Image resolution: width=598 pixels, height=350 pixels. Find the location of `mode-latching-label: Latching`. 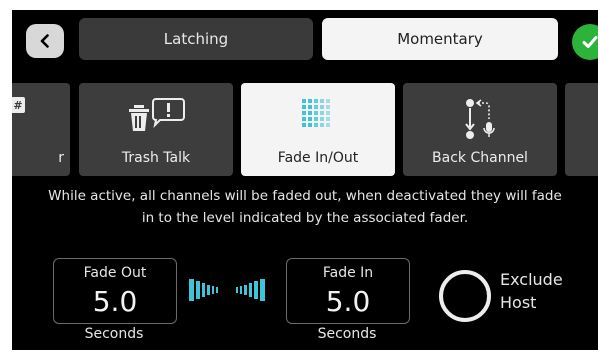

mode-latching-label: Latching is located at coordinates (196, 39).